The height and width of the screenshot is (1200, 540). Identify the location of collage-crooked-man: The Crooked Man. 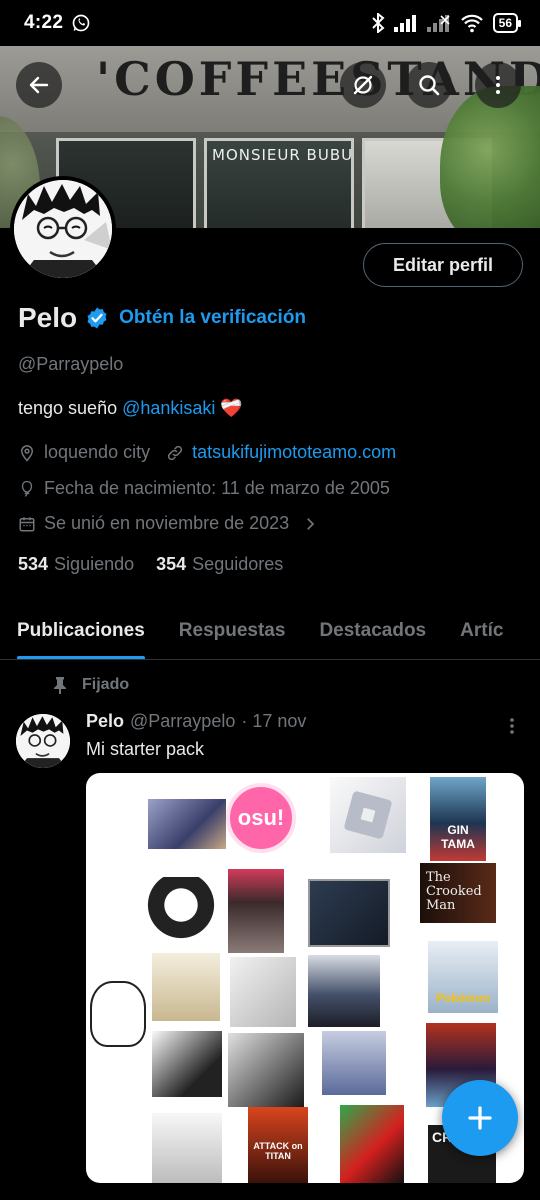
(458, 893).